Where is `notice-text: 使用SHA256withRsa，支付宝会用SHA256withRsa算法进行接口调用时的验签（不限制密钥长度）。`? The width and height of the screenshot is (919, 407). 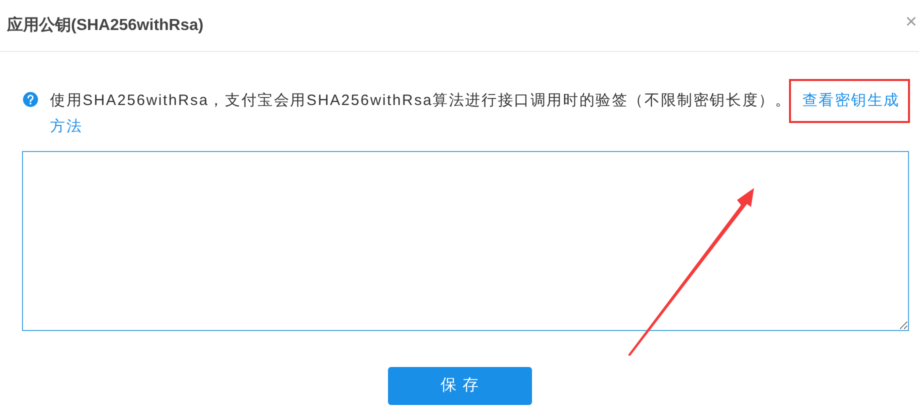 notice-text: 使用SHA256withRsa，支付宝会用SHA256withRsa算法进行接口调用时的验签（不限制密钥长度）。 is located at coordinates (421, 101).